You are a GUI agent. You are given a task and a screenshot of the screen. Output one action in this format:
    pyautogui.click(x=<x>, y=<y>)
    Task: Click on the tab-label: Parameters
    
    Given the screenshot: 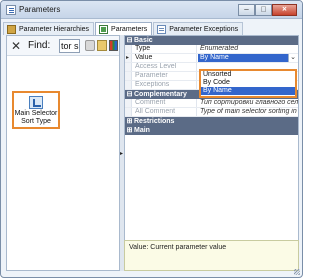 What is the action you would take?
    pyautogui.click(x=129, y=29)
    